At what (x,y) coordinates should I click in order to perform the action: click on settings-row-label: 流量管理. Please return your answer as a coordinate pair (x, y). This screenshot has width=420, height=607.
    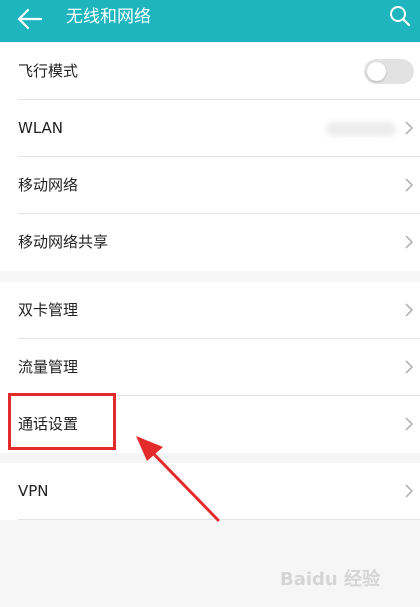
    Looking at the image, I should click on (48, 367).